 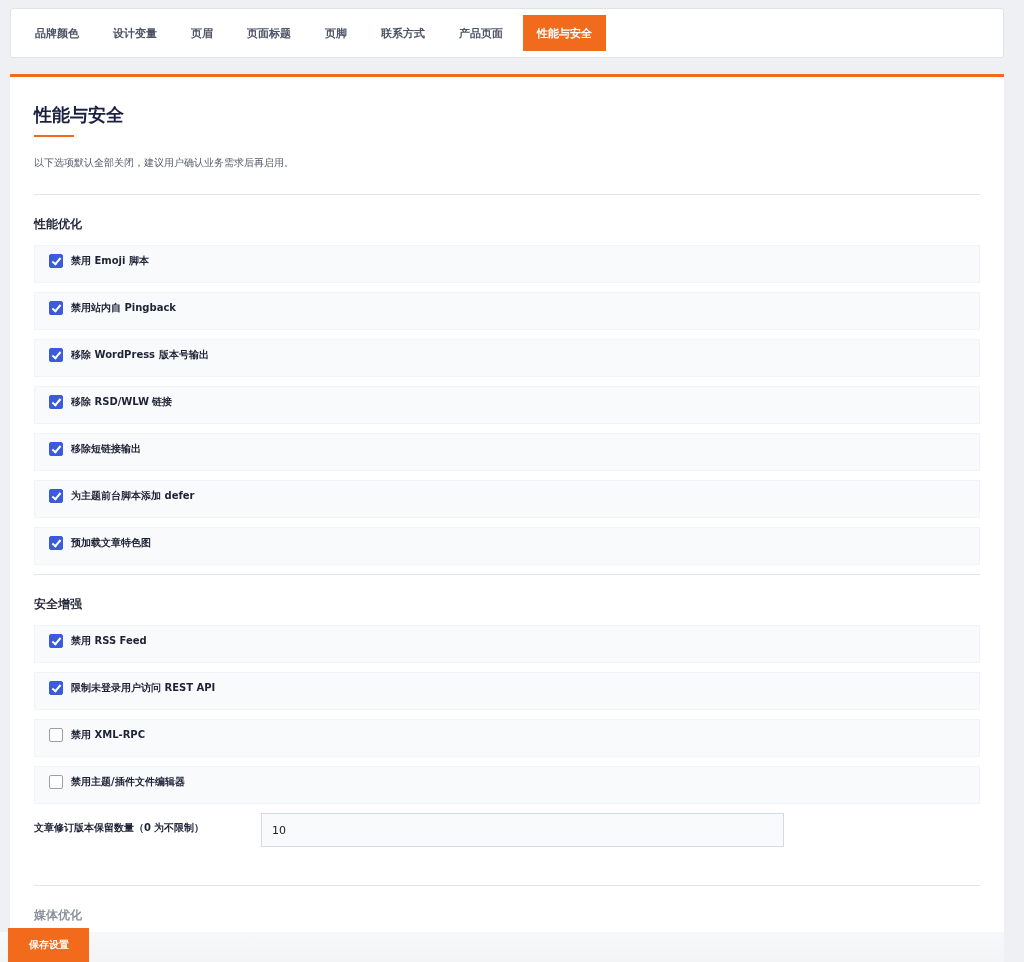 I want to click on option-label: 移除 RSD/WLW 链接, so click(x=122, y=402).